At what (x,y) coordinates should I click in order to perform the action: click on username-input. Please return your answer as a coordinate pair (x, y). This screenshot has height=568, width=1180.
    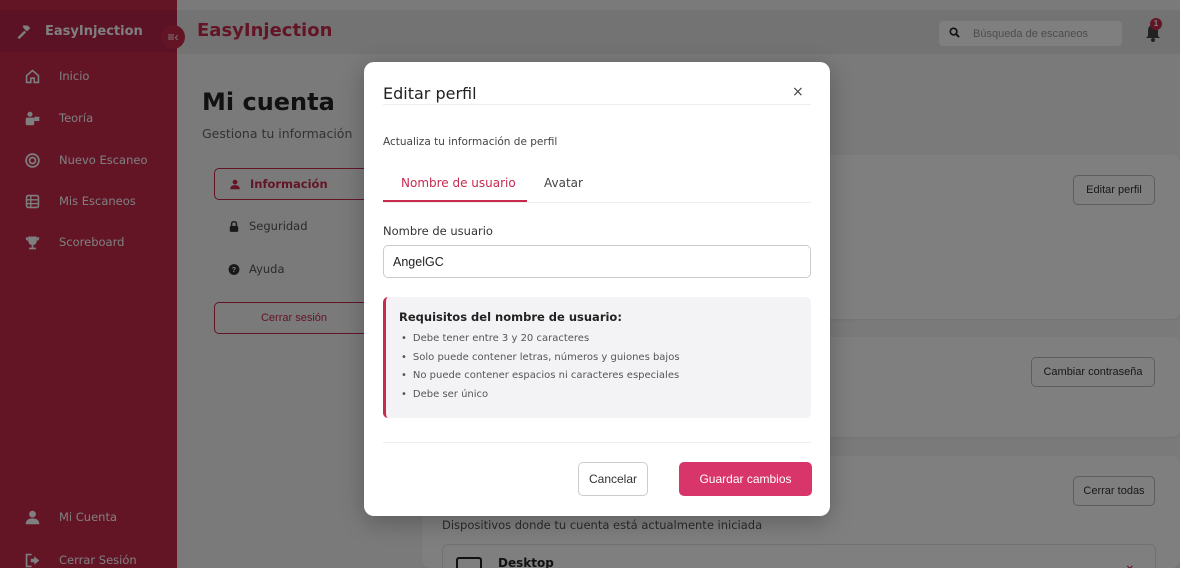
    Looking at the image, I should click on (597, 261).